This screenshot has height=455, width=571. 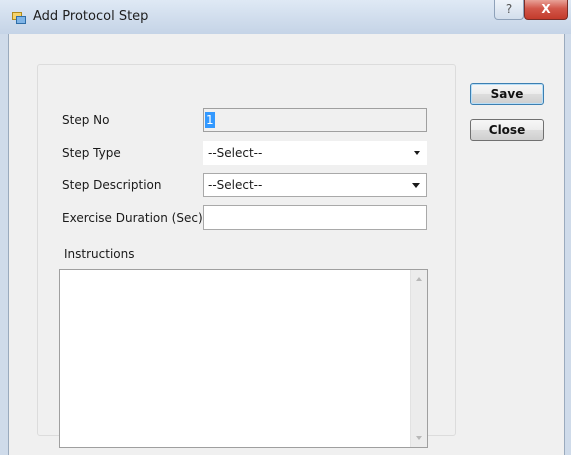 What do you see at coordinates (315, 120) in the screenshot?
I see `step-no-field: 1` at bounding box center [315, 120].